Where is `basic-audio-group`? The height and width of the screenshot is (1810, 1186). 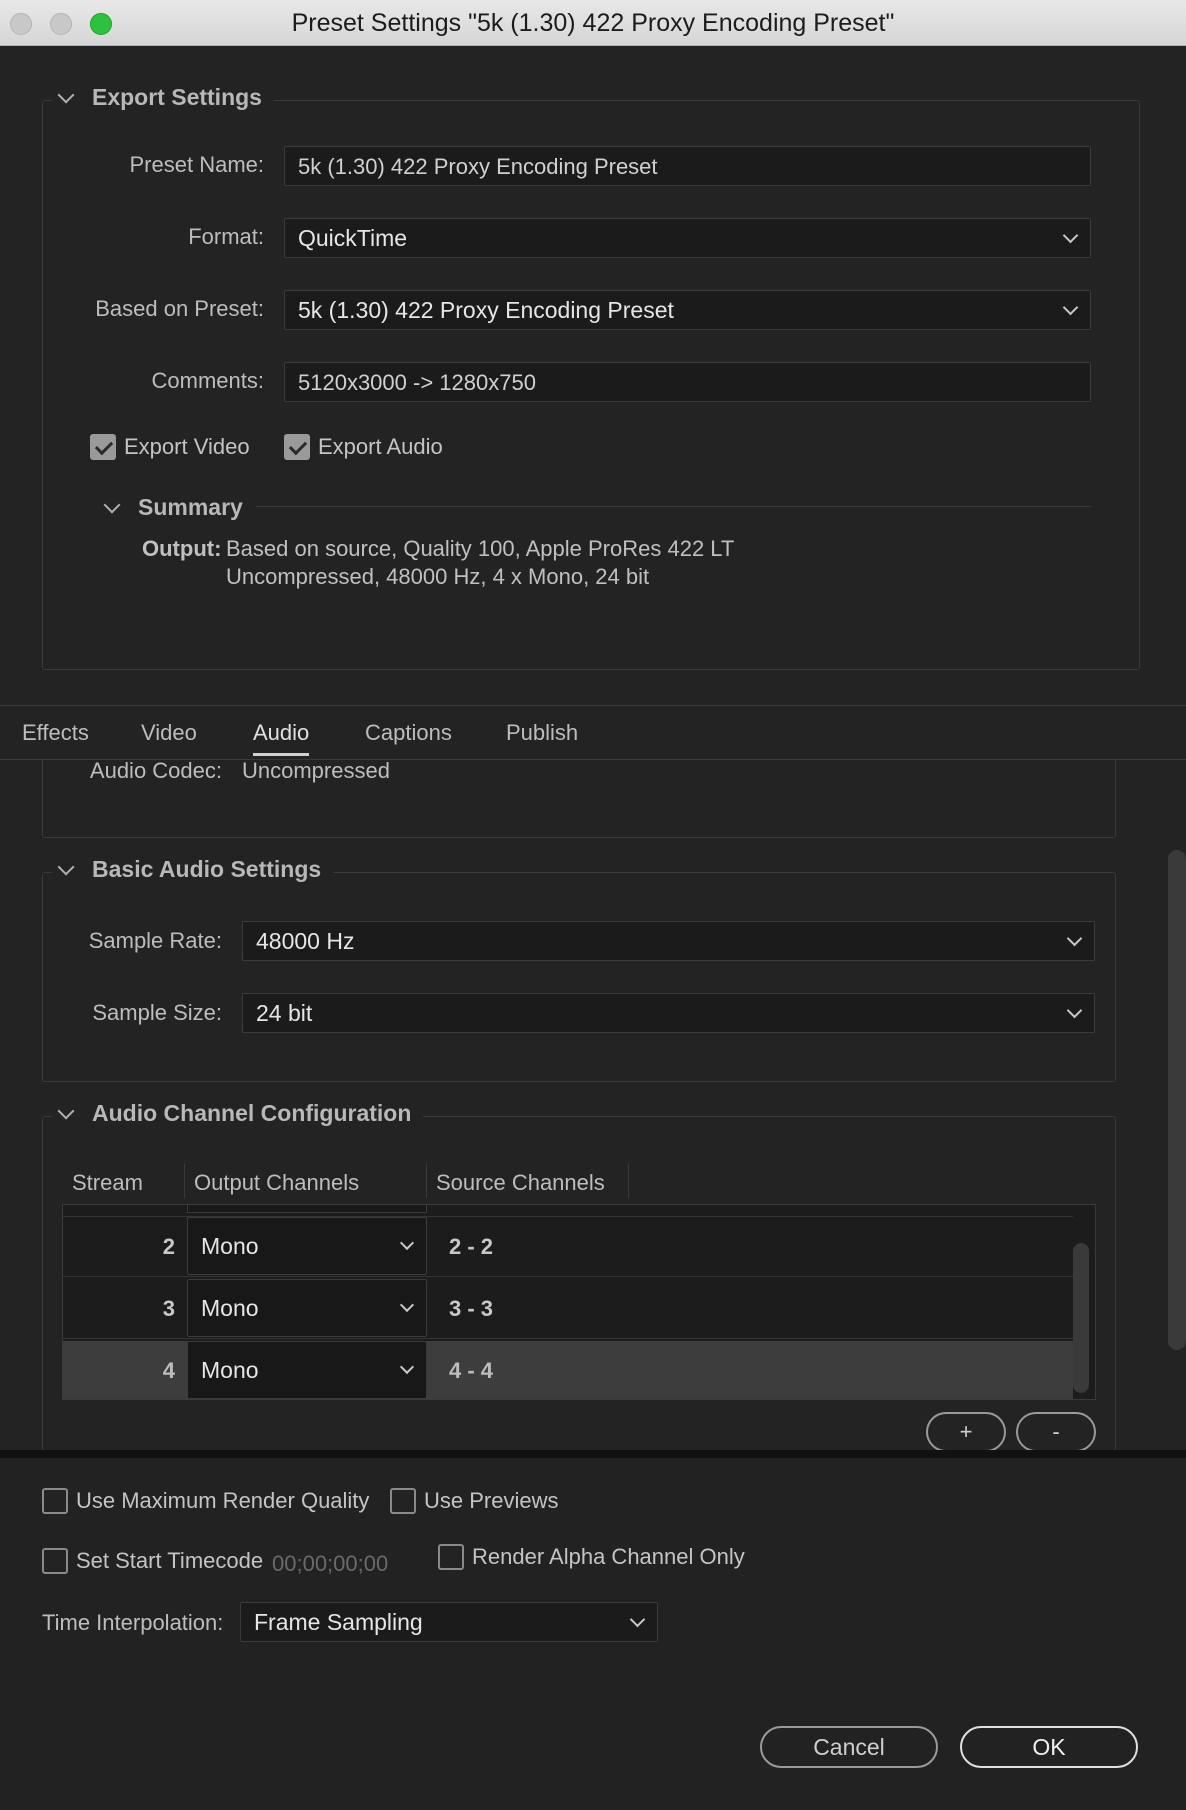
basic-audio-group is located at coordinates (579, 977).